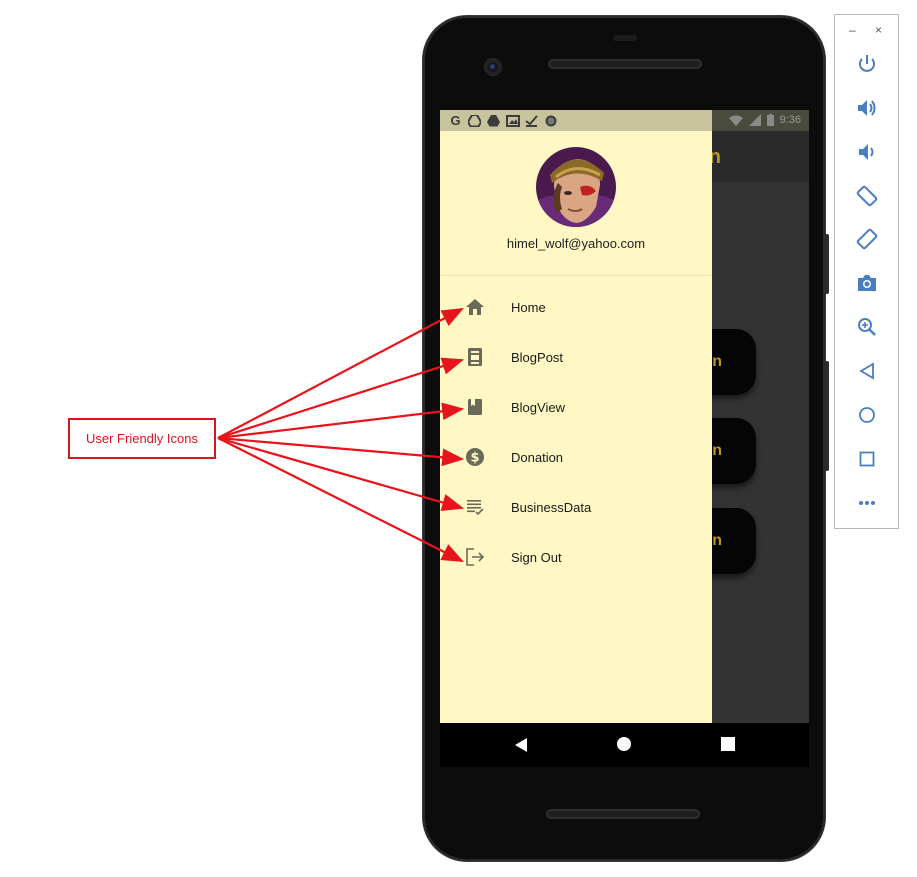  What do you see at coordinates (867, 415) in the screenshot?
I see `home-icon` at bounding box center [867, 415].